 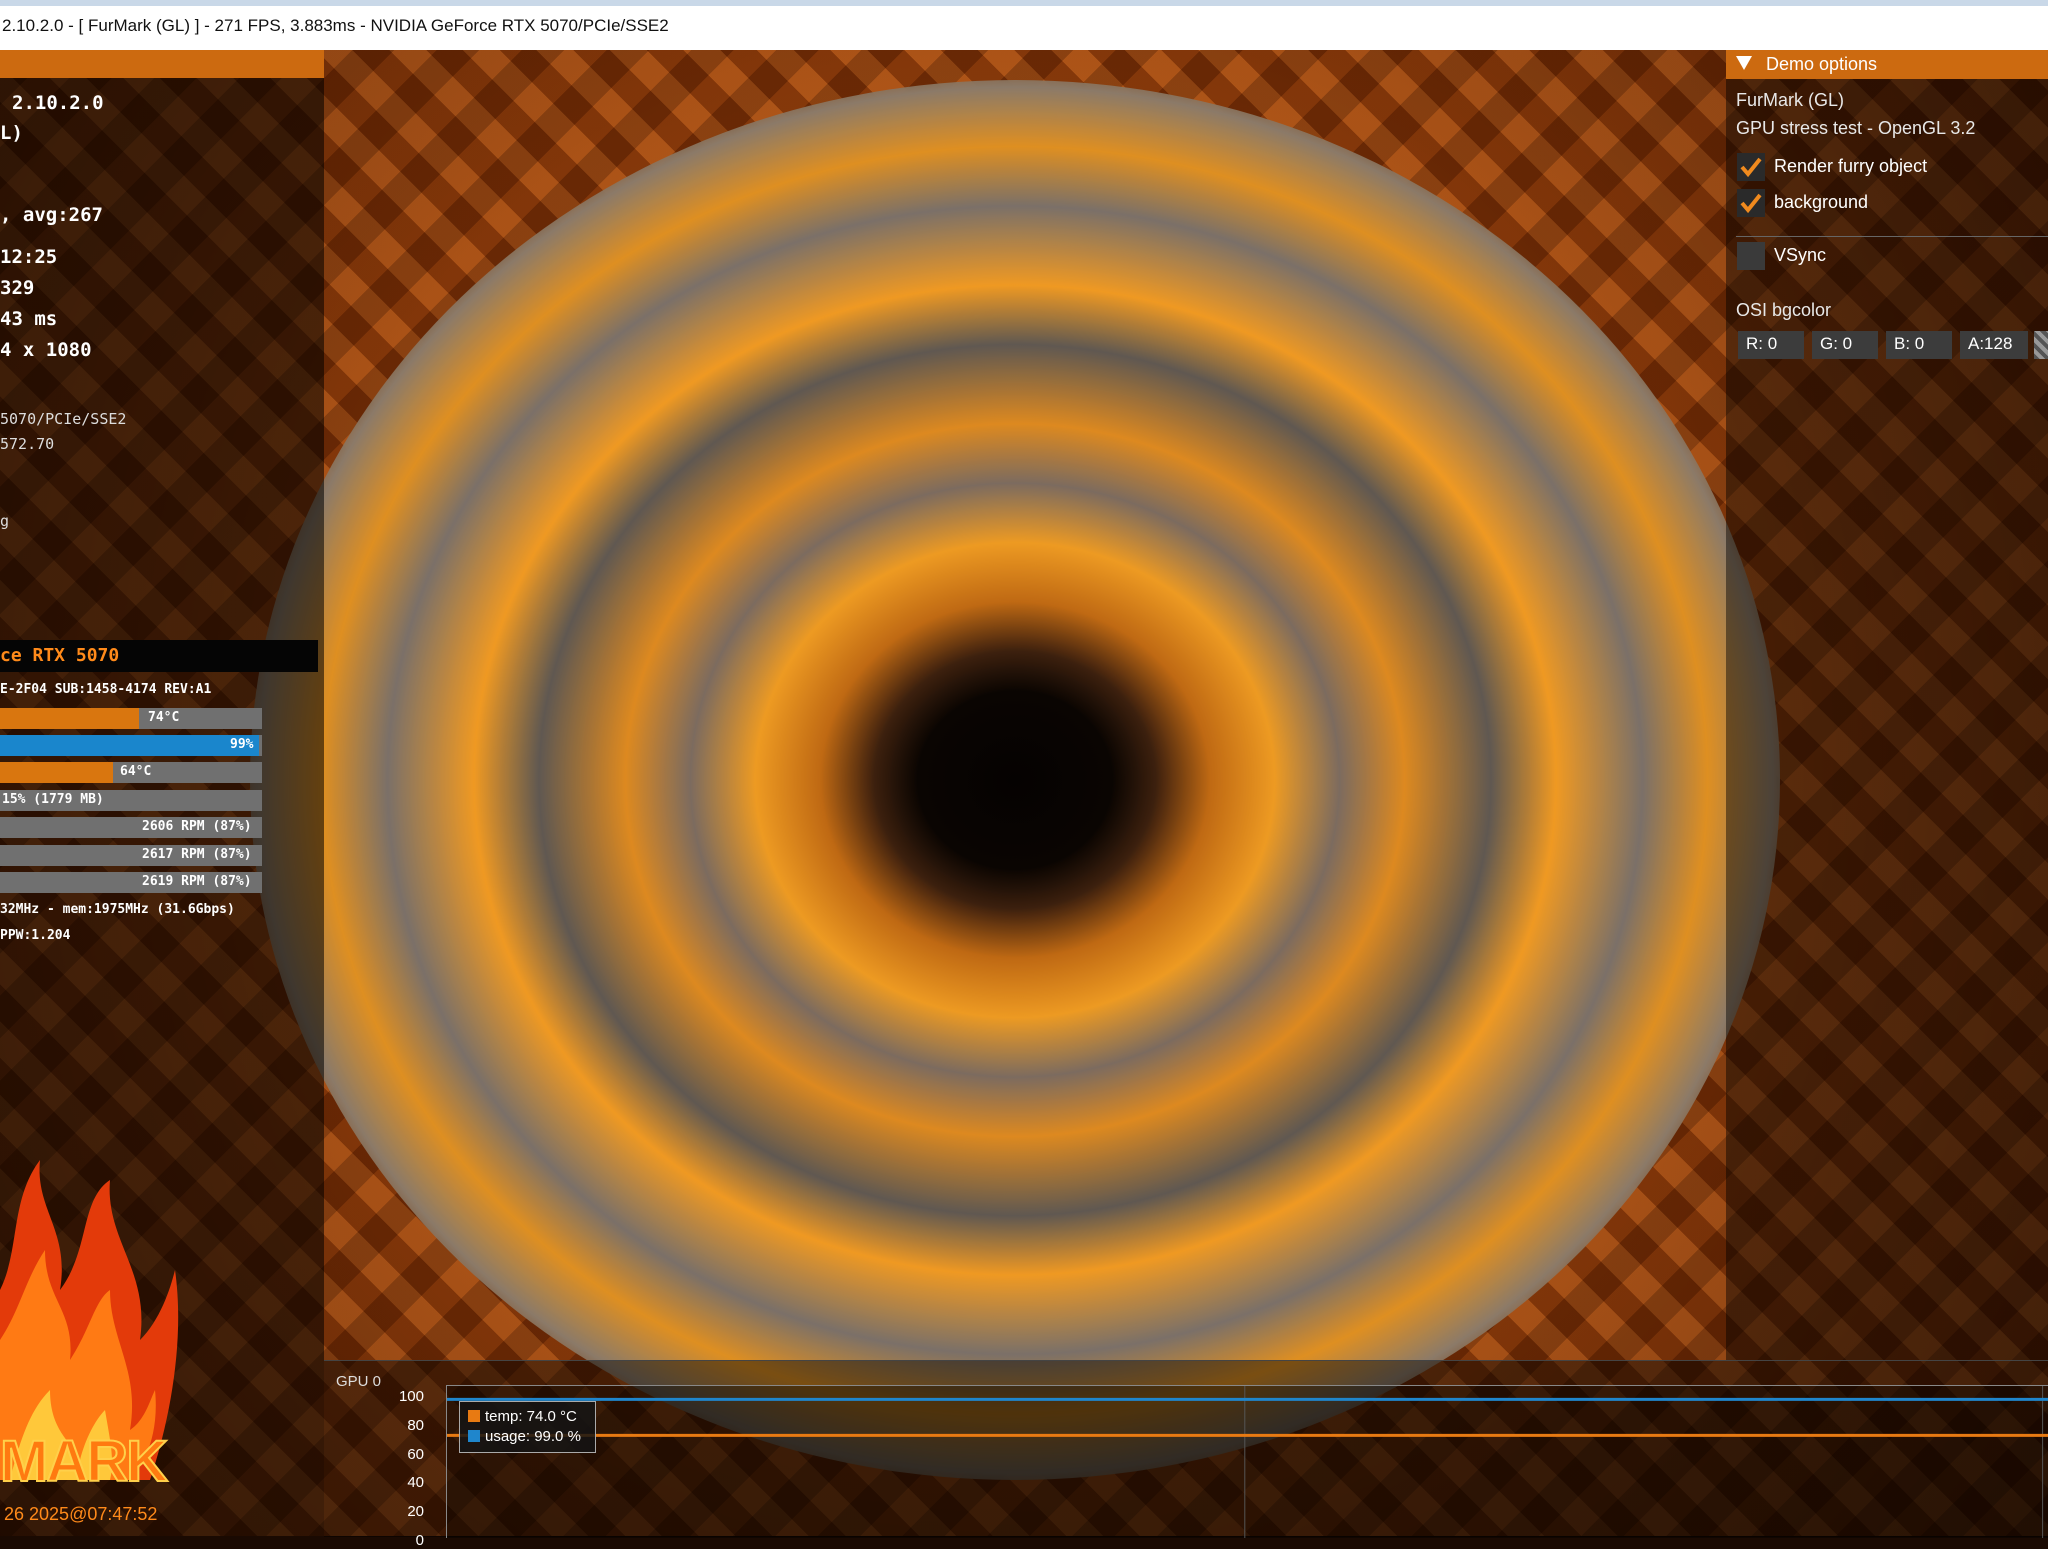 I want to click on graph-title: GPU 0, so click(x=359, y=1381).